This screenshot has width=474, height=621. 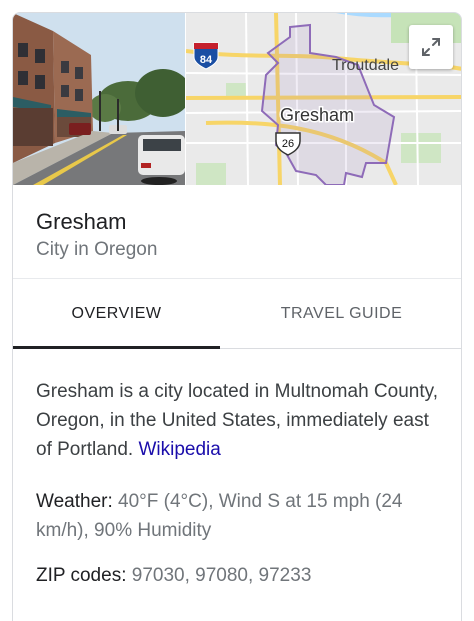 I want to click on map-city-label: Gresham, so click(x=317, y=115).